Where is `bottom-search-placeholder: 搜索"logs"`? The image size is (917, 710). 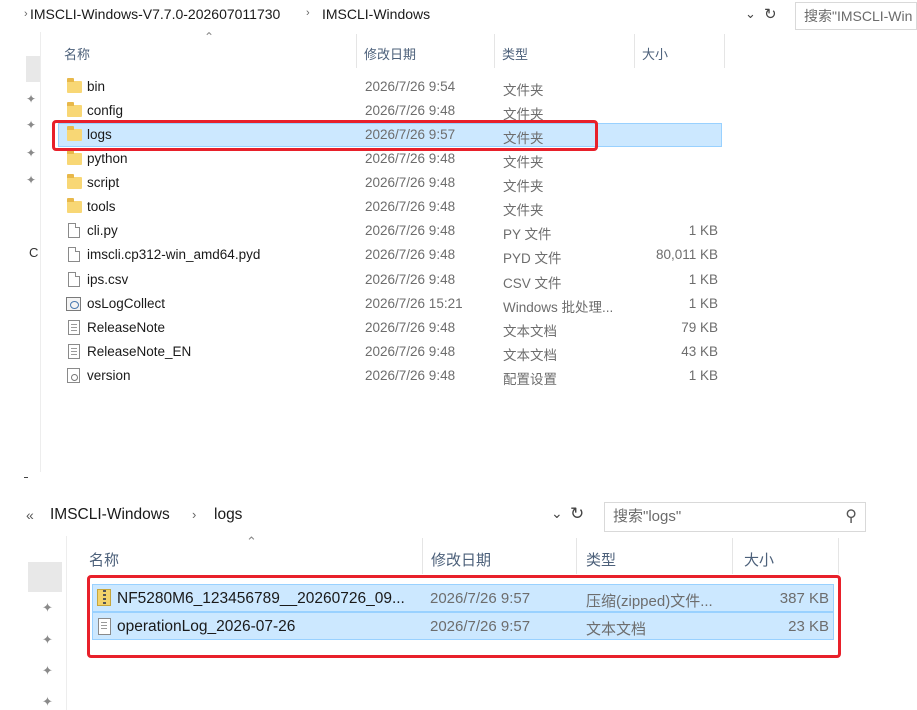 bottom-search-placeholder: 搜索"logs" is located at coordinates (647, 516).